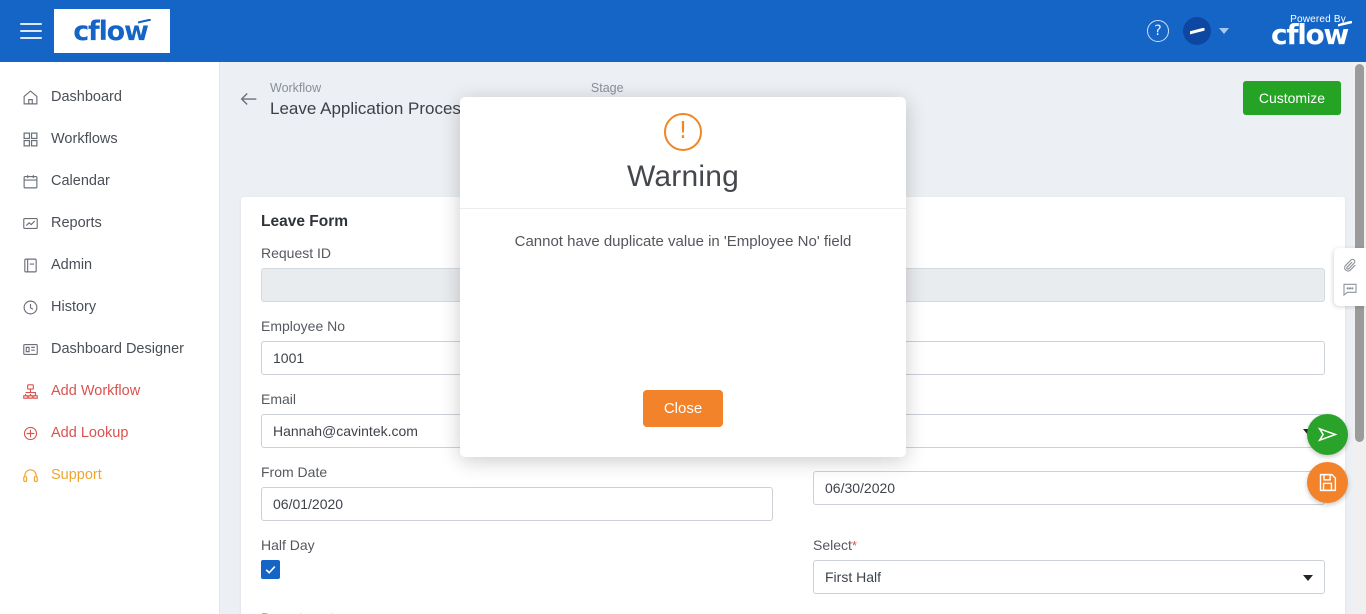 The height and width of the screenshot is (614, 1366). I want to click on to-date-input, so click(1069, 488).